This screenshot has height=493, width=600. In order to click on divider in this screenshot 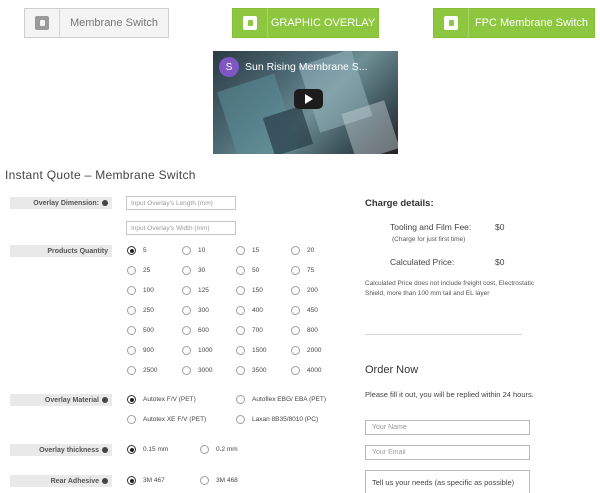, I will do `click(443, 334)`.